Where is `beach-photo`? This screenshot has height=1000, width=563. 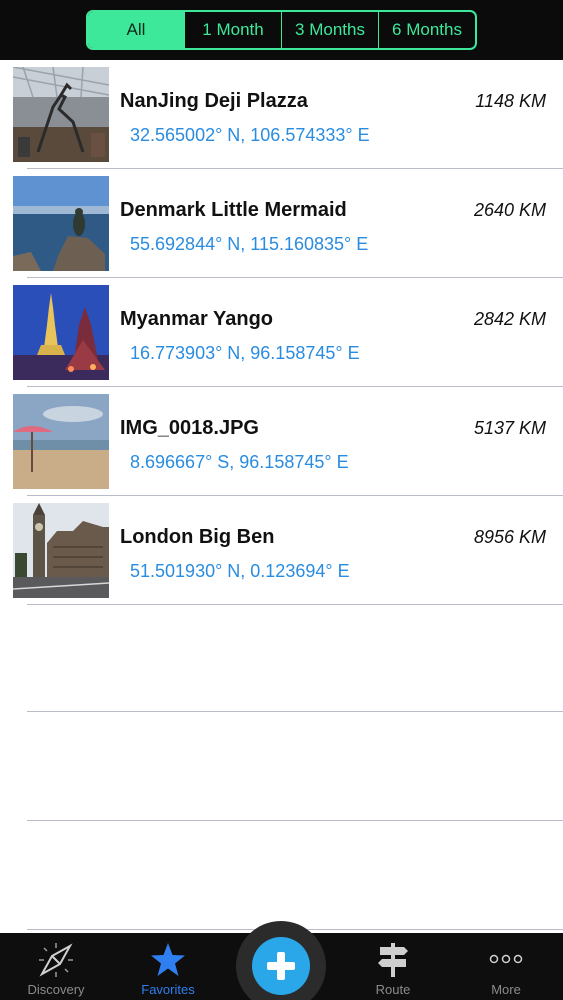
beach-photo is located at coordinates (61, 441).